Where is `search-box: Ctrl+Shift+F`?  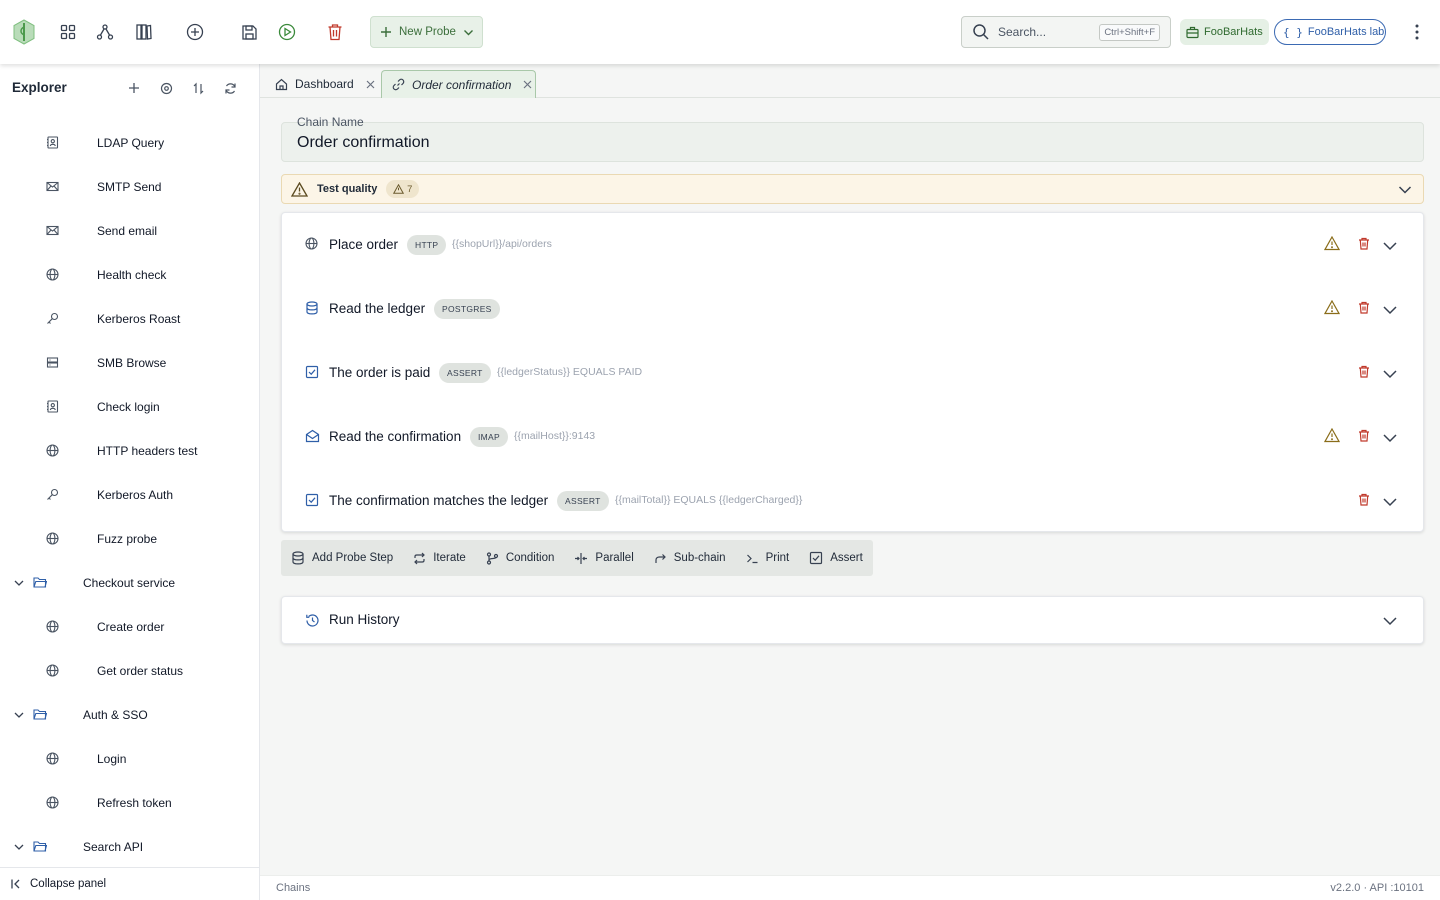 search-box: Ctrl+Shift+F is located at coordinates (1066, 32).